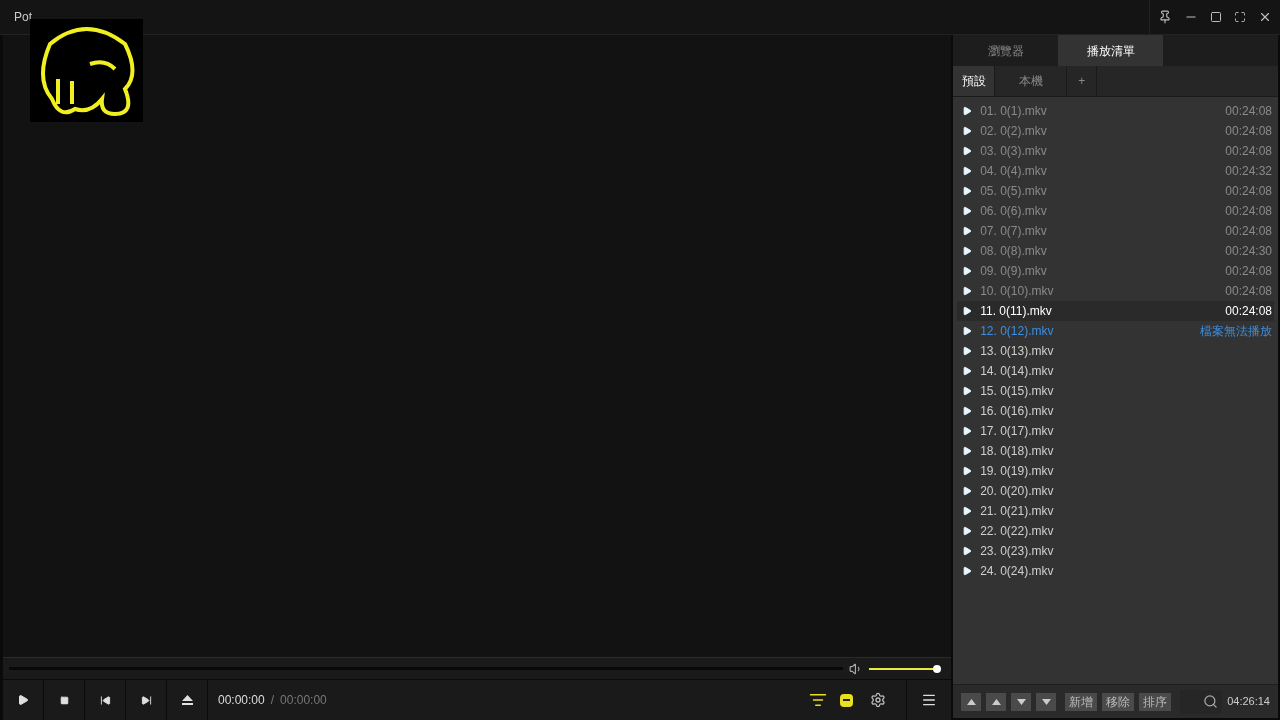 This screenshot has height=720, width=1280. What do you see at coordinates (1013, 111) in the screenshot?
I see `item-title: 01. 0(1).mkv` at bounding box center [1013, 111].